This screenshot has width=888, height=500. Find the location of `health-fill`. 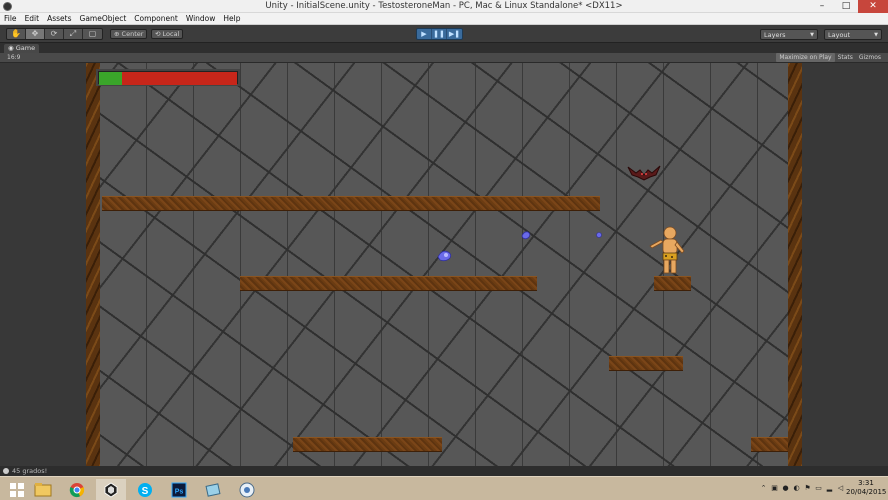

health-fill is located at coordinates (110, 78).